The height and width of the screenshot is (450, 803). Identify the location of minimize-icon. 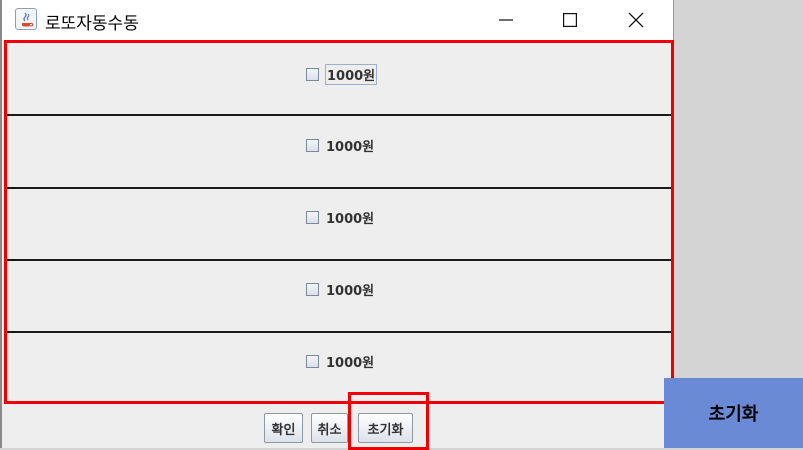
(506, 20).